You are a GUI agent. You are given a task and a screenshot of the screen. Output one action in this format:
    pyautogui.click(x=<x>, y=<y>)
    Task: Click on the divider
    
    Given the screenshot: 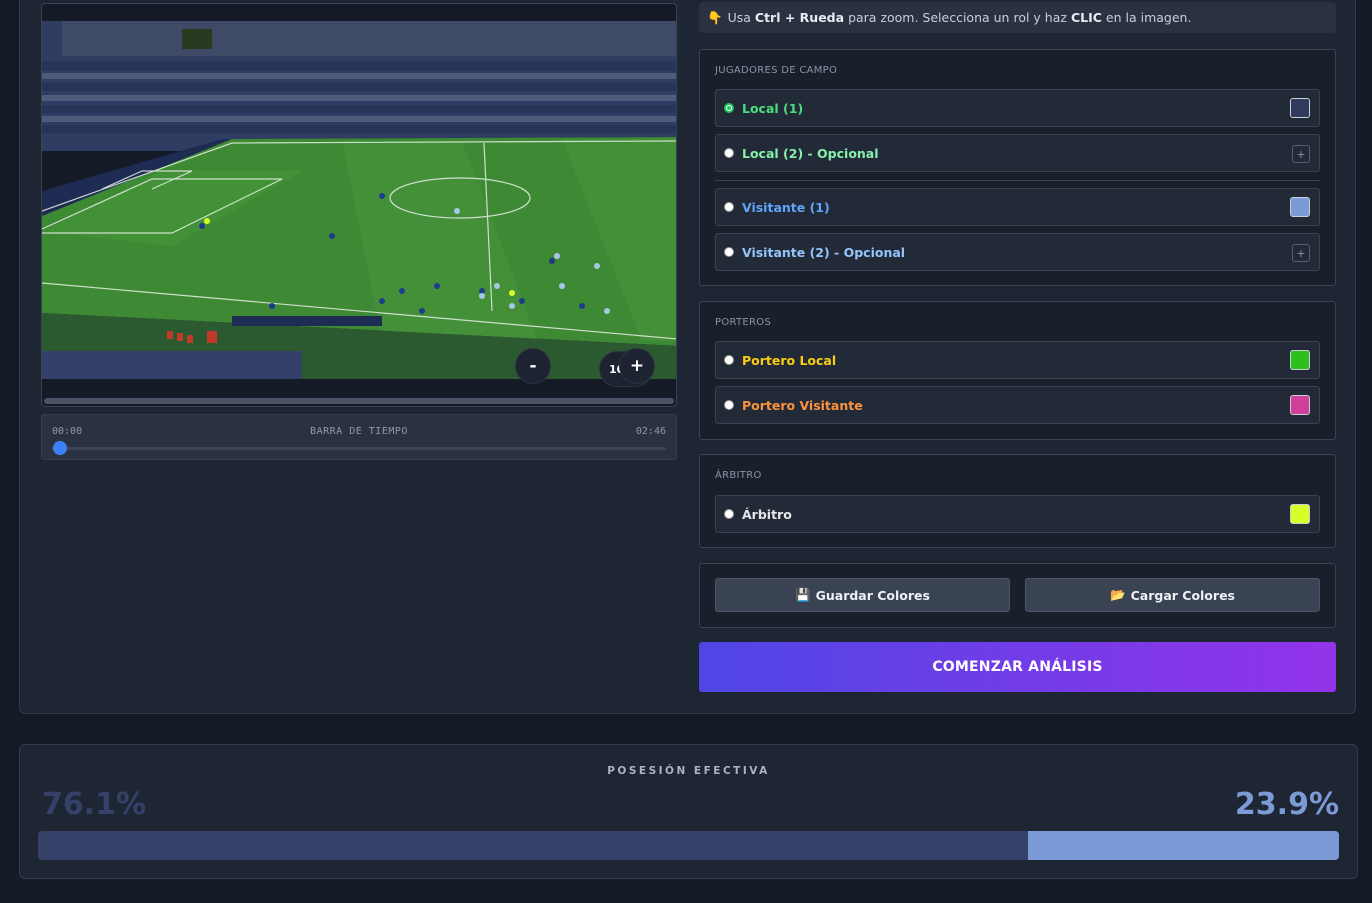 What is the action you would take?
    pyautogui.click(x=1017, y=180)
    